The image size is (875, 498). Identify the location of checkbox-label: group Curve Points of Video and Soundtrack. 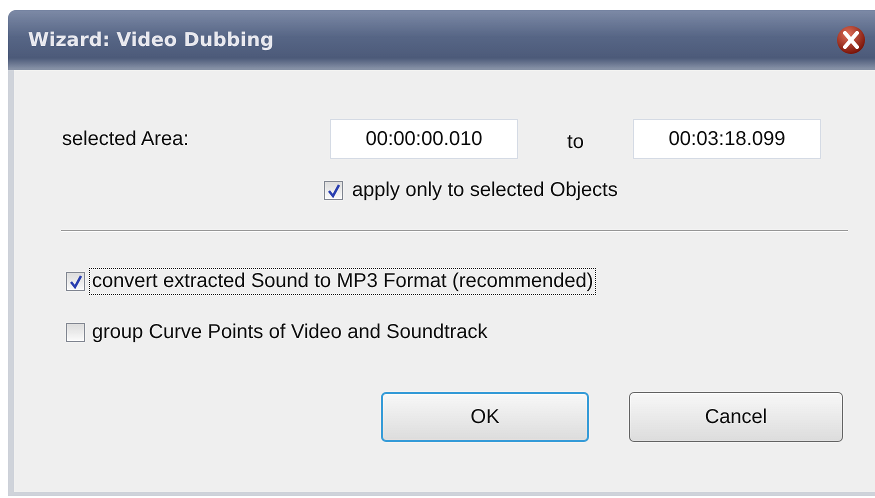
(289, 332).